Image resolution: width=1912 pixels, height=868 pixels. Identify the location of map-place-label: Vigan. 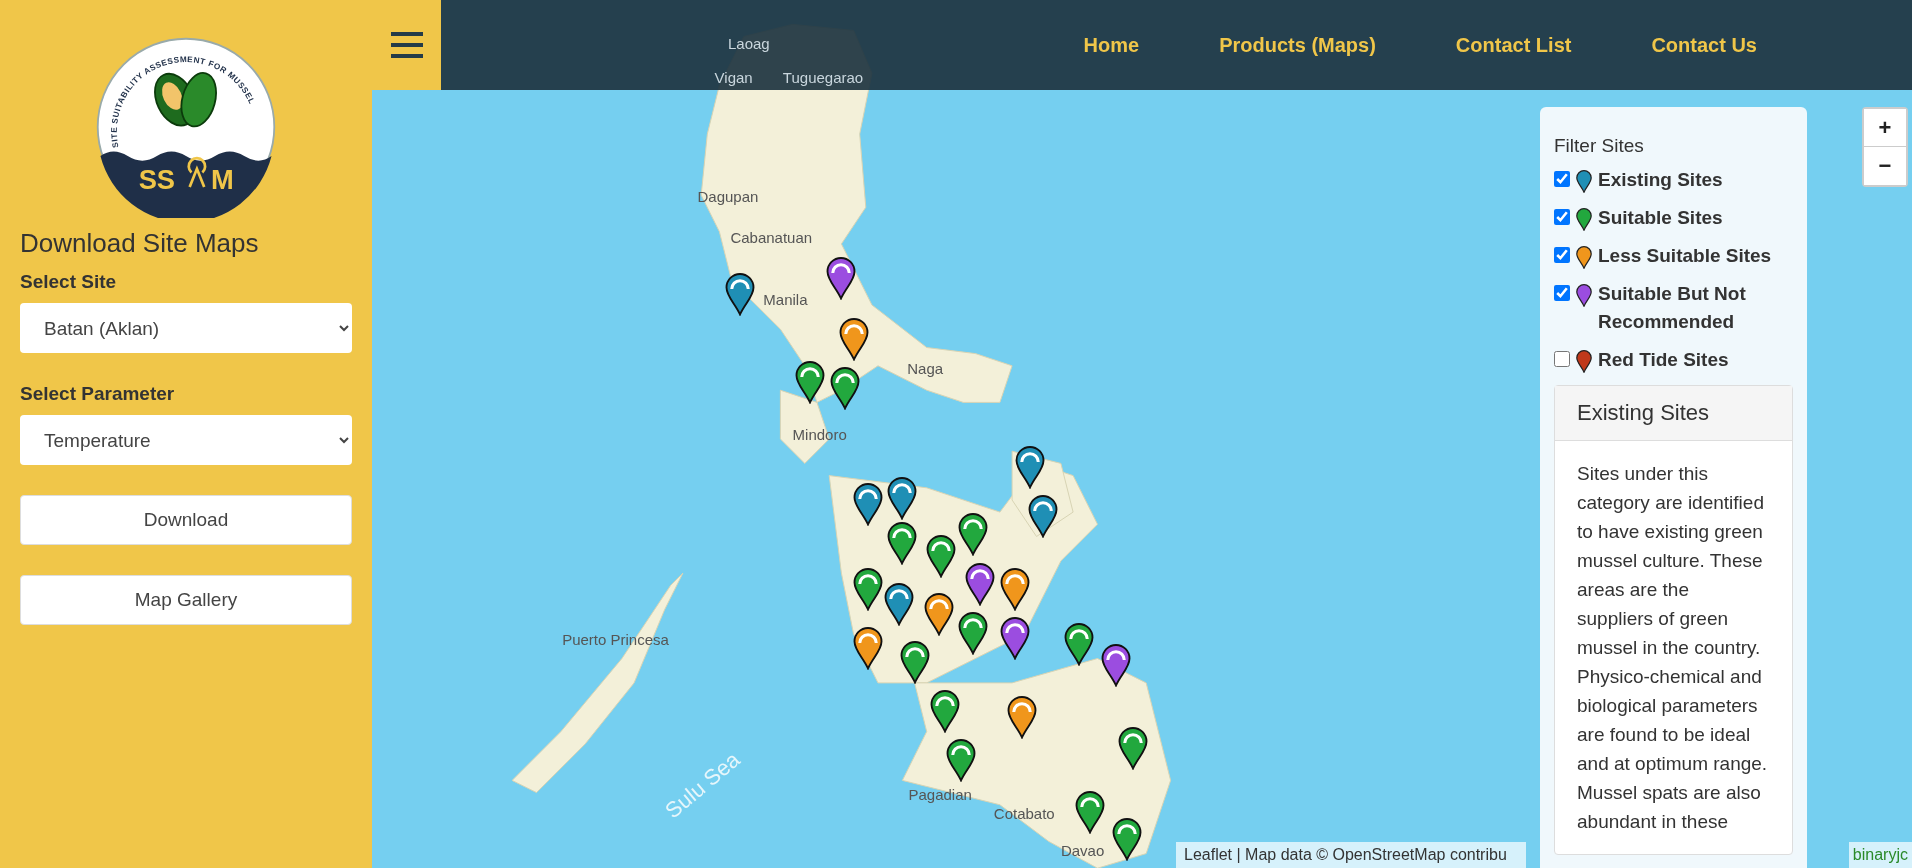
(733, 77).